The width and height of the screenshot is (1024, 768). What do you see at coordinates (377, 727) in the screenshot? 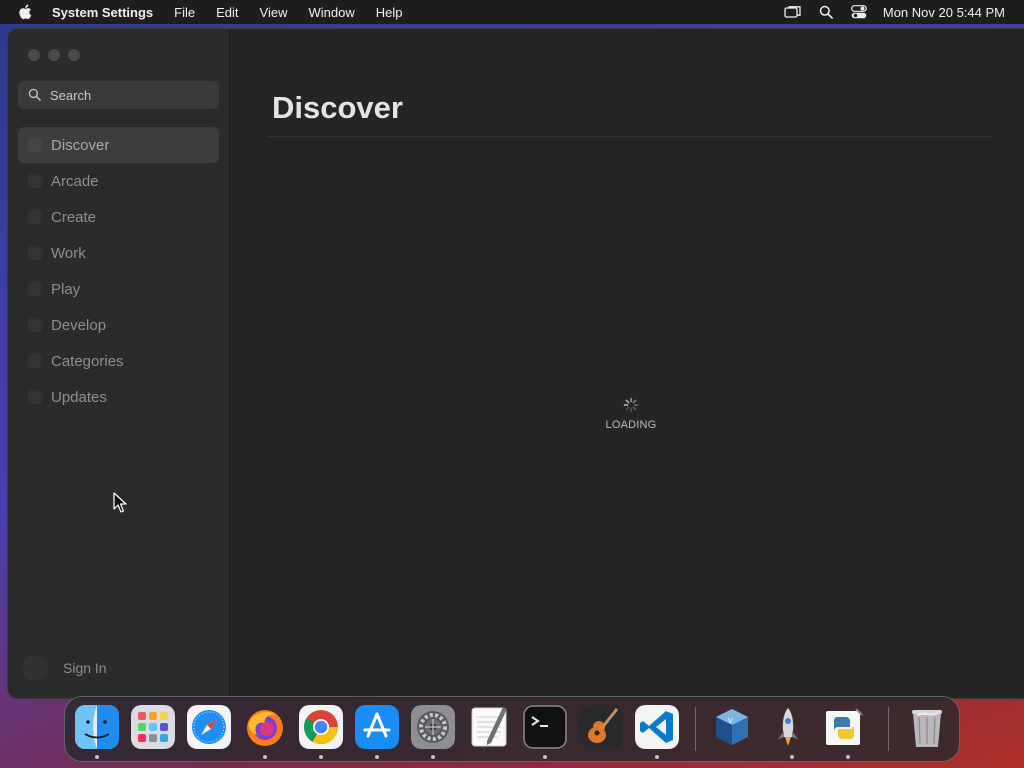
I see `app-store-icon` at bounding box center [377, 727].